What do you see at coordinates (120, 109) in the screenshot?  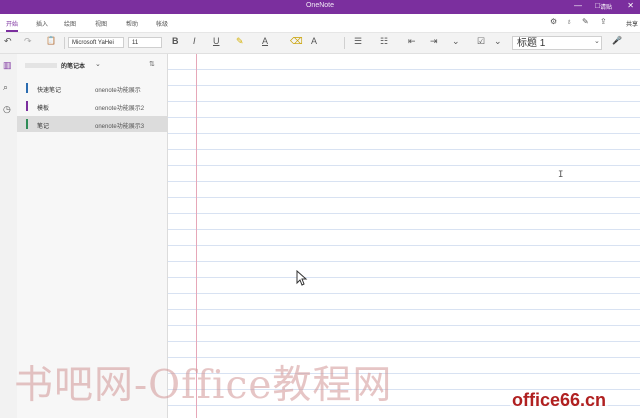 I see `page-title: onenote功能展示2` at bounding box center [120, 109].